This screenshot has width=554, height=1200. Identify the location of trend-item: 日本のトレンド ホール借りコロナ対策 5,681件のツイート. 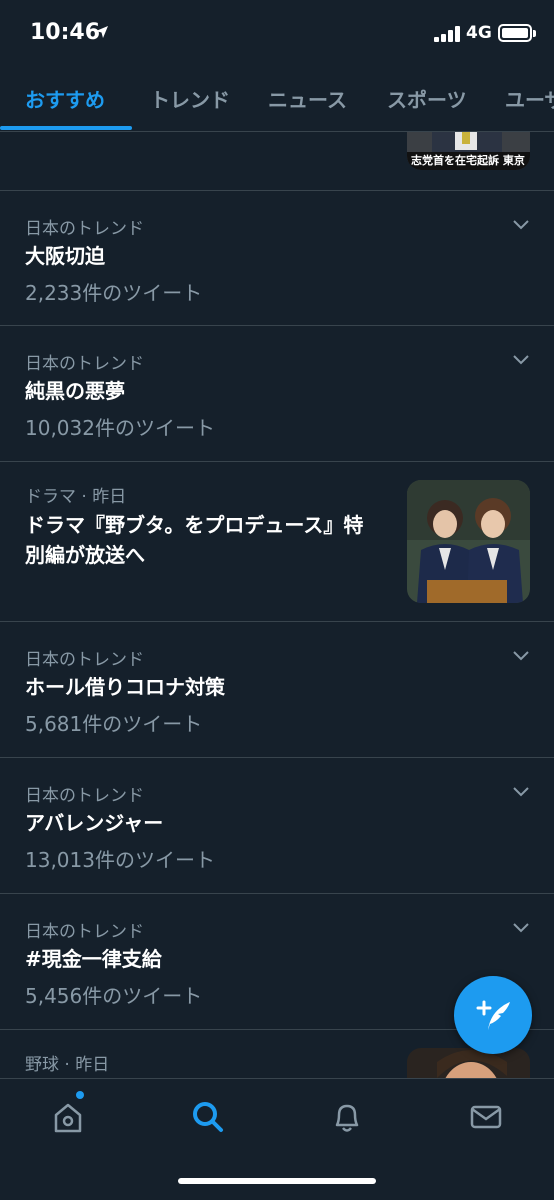
(277, 690).